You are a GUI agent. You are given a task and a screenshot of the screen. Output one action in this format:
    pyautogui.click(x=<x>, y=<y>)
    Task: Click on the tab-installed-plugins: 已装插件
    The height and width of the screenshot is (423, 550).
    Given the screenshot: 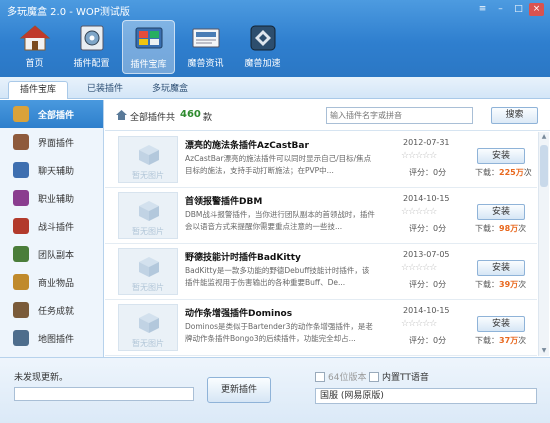 What is the action you would take?
    pyautogui.click(x=105, y=90)
    